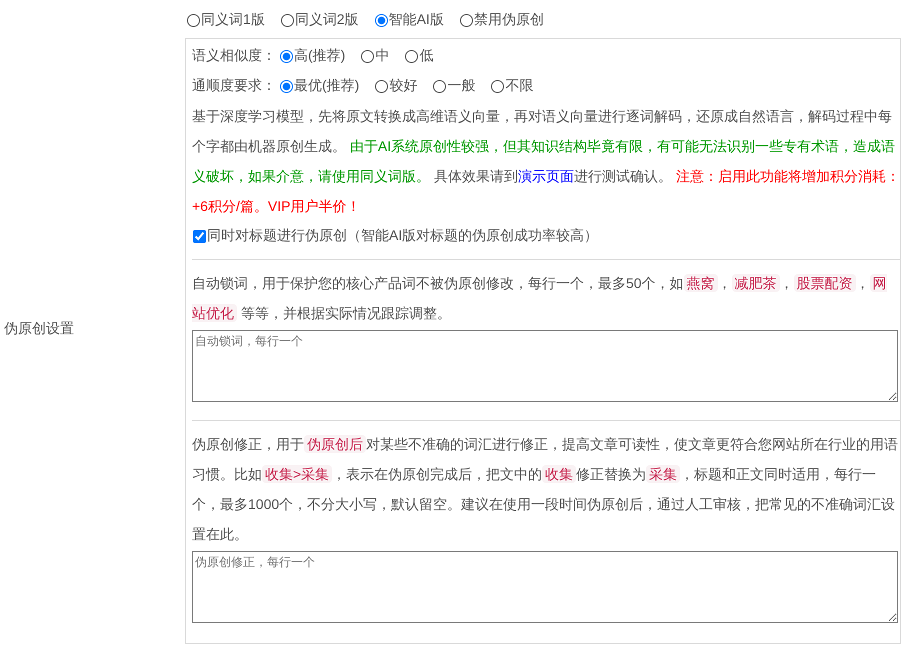  What do you see at coordinates (382, 56) in the screenshot?
I see `radio-label: 中` at bounding box center [382, 56].